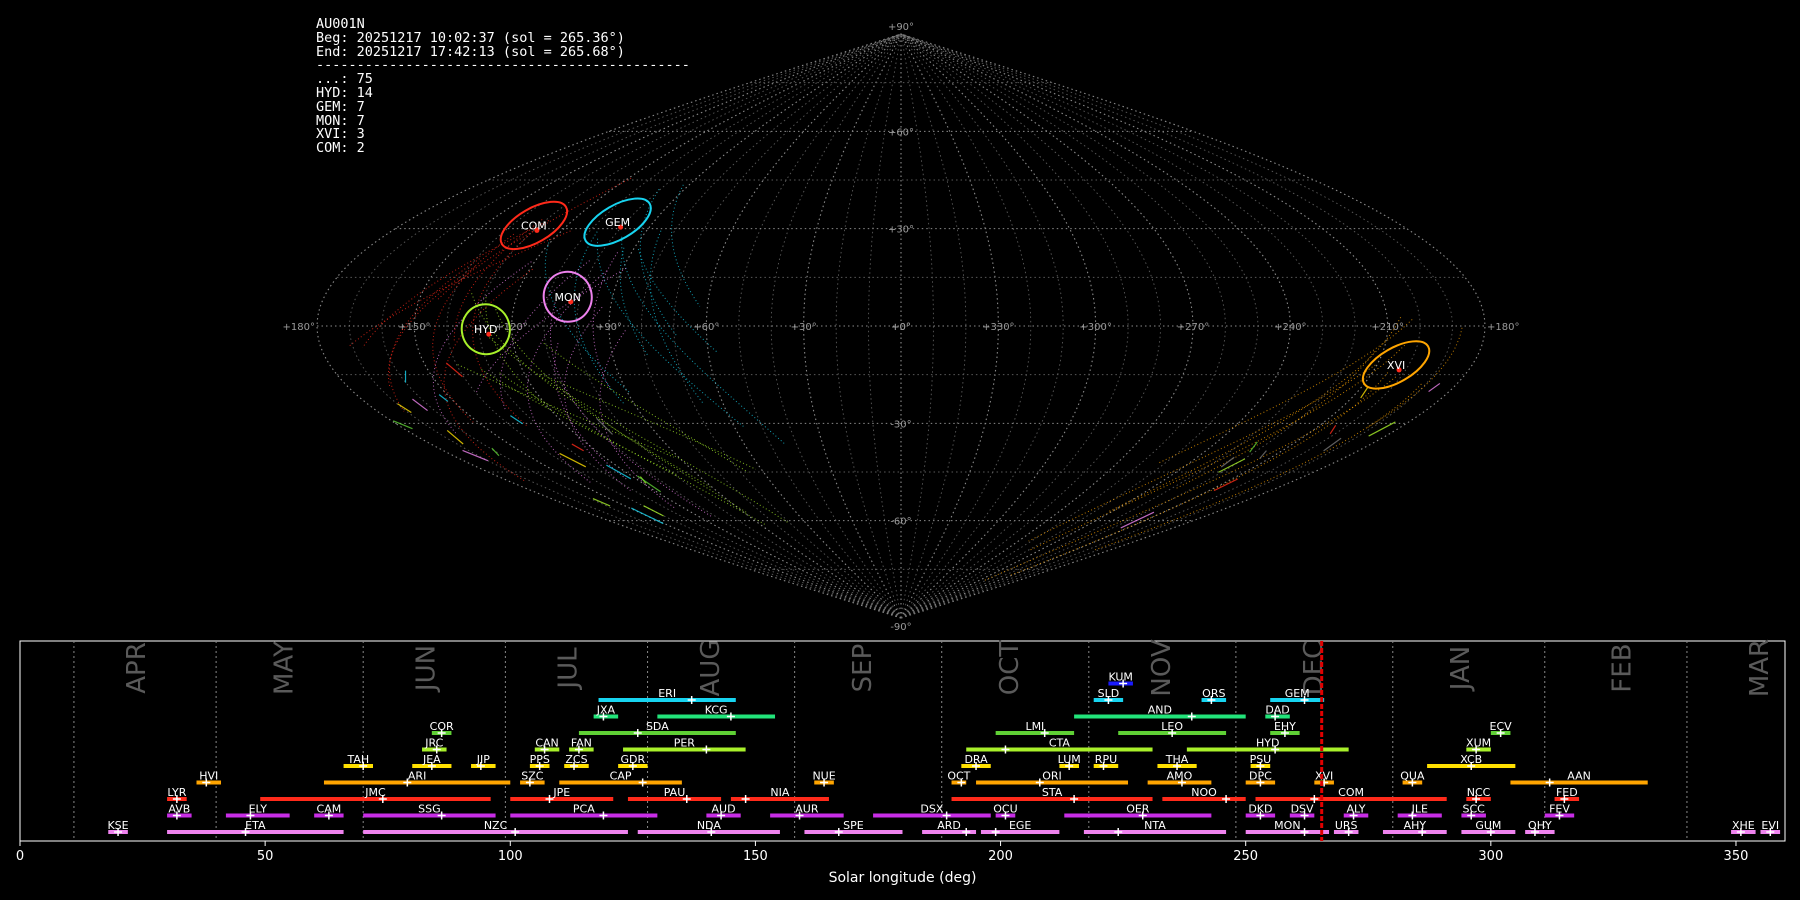 The image size is (1800, 900). What do you see at coordinates (344, 92) in the screenshot?
I see `count-hyd: HYD: 14` at bounding box center [344, 92].